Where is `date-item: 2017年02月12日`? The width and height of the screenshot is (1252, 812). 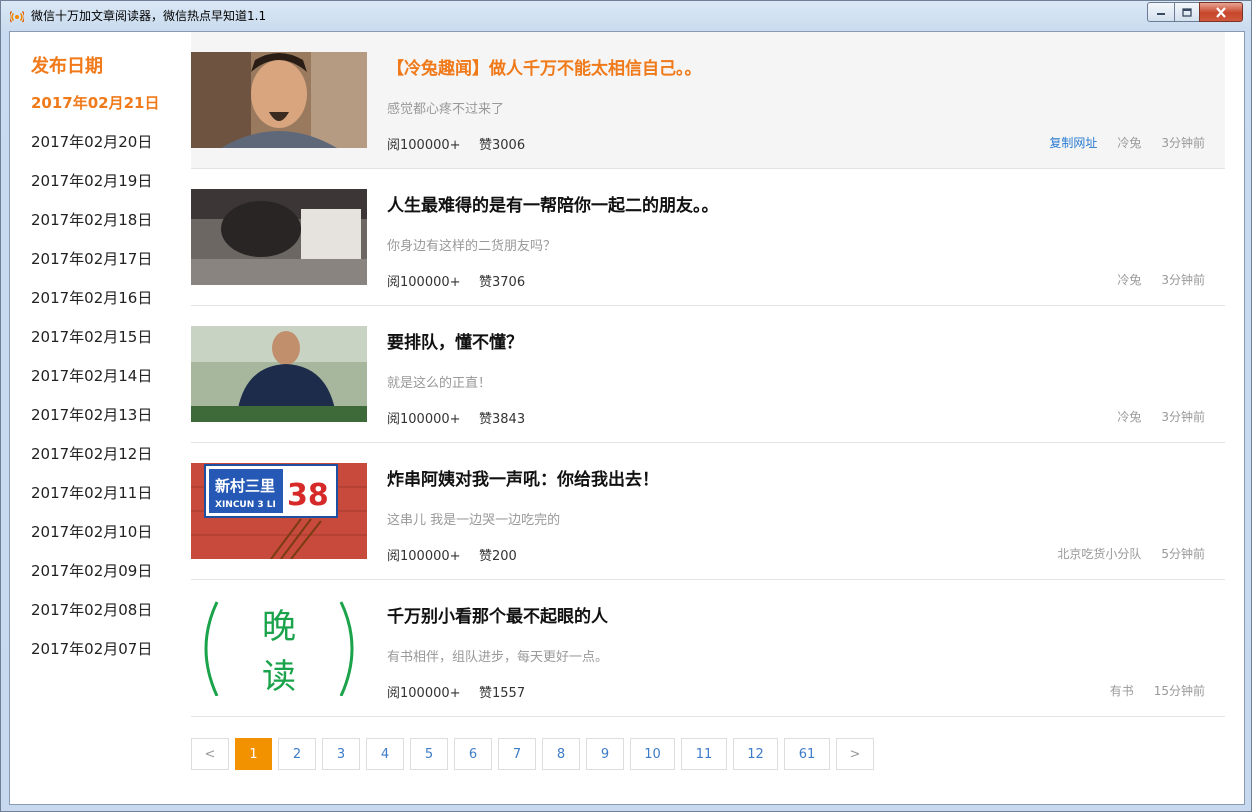
date-item: 2017年02月12日 is located at coordinates (95, 462).